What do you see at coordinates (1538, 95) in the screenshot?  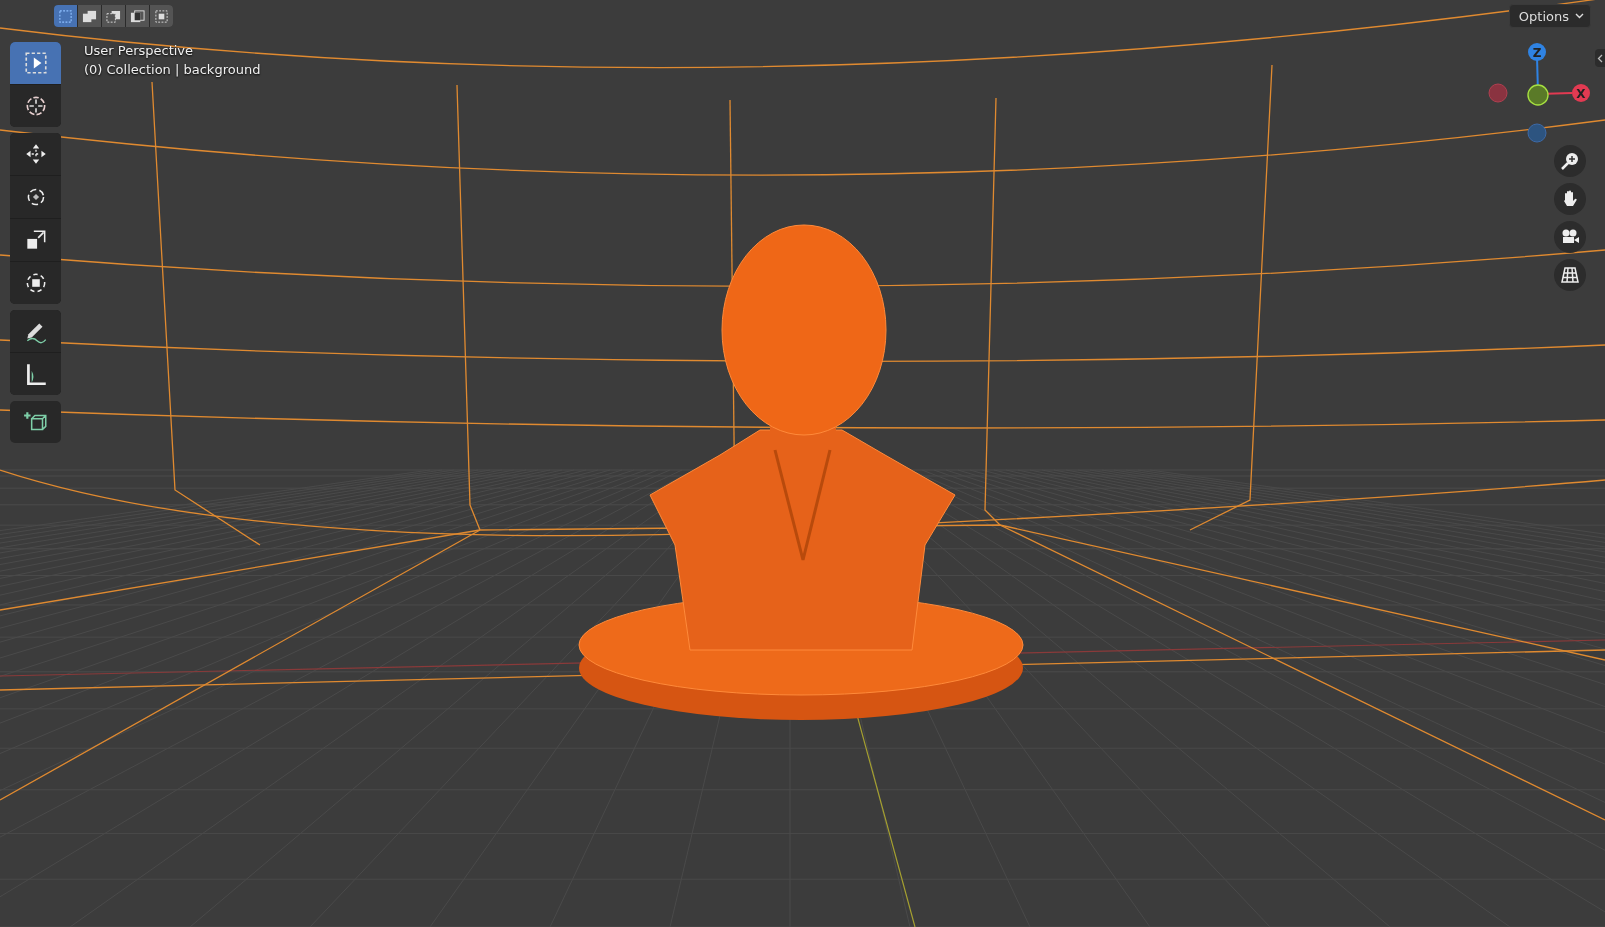 I see `axis-y-handle` at bounding box center [1538, 95].